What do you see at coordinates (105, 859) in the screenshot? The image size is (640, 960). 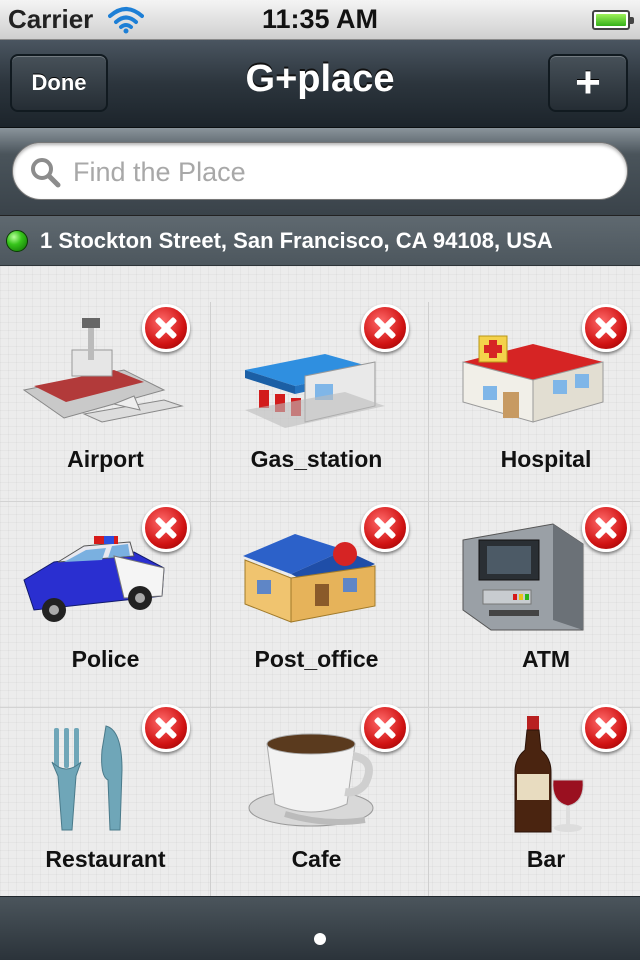 I see `place-label: Restaurant` at bounding box center [105, 859].